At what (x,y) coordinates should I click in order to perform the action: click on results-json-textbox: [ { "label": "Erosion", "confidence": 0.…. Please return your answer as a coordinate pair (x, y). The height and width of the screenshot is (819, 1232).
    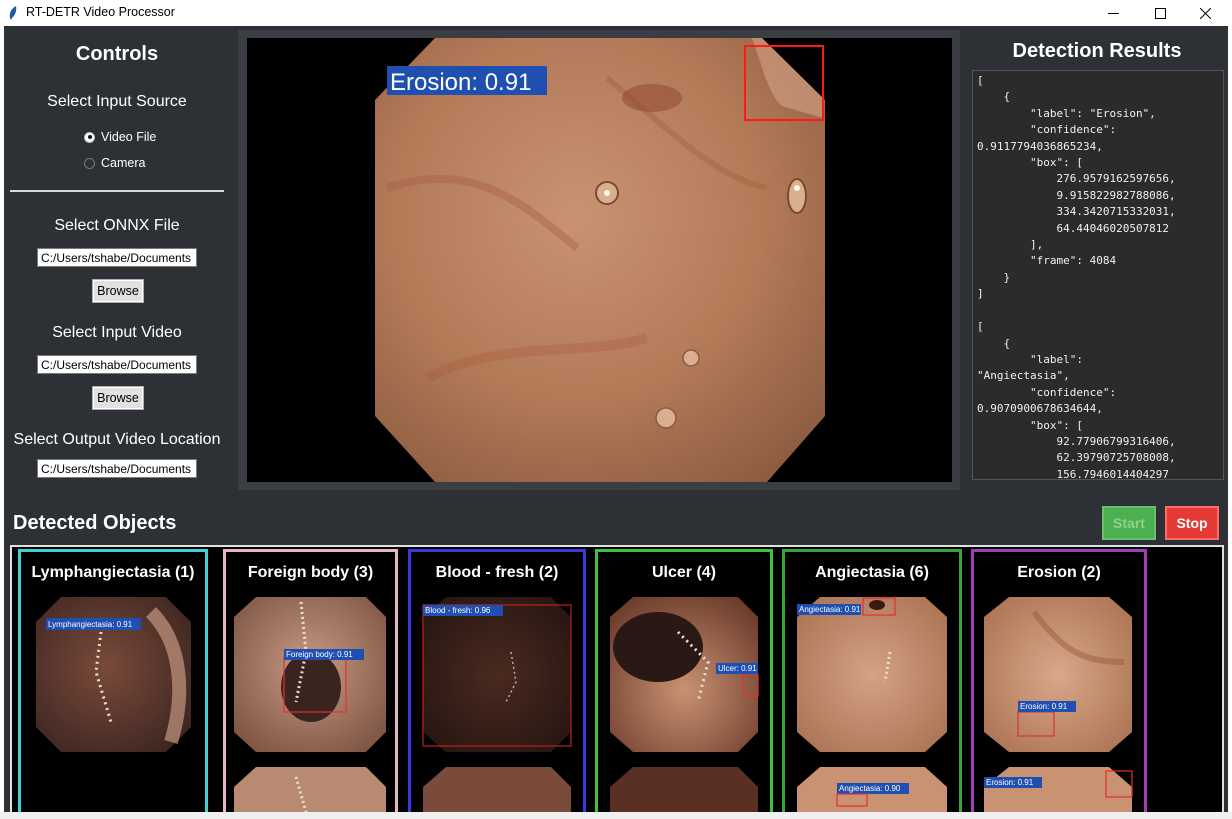
    Looking at the image, I should click on (1098, 275).